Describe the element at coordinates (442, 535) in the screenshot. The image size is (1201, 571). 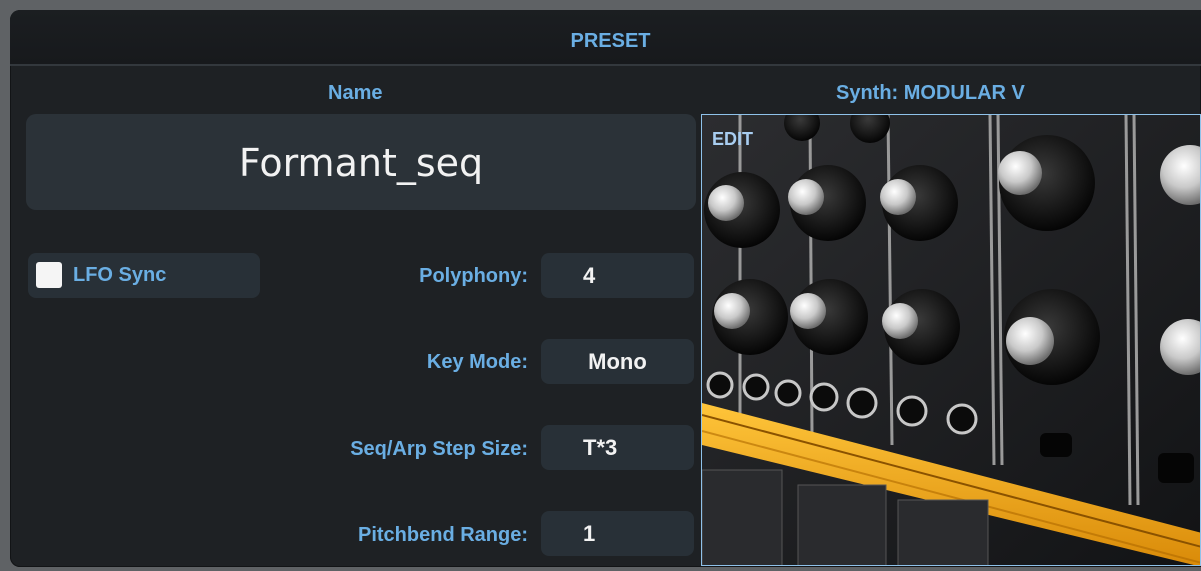
I see `pitchbend-range-label: Pitchbend Range:` at that location.